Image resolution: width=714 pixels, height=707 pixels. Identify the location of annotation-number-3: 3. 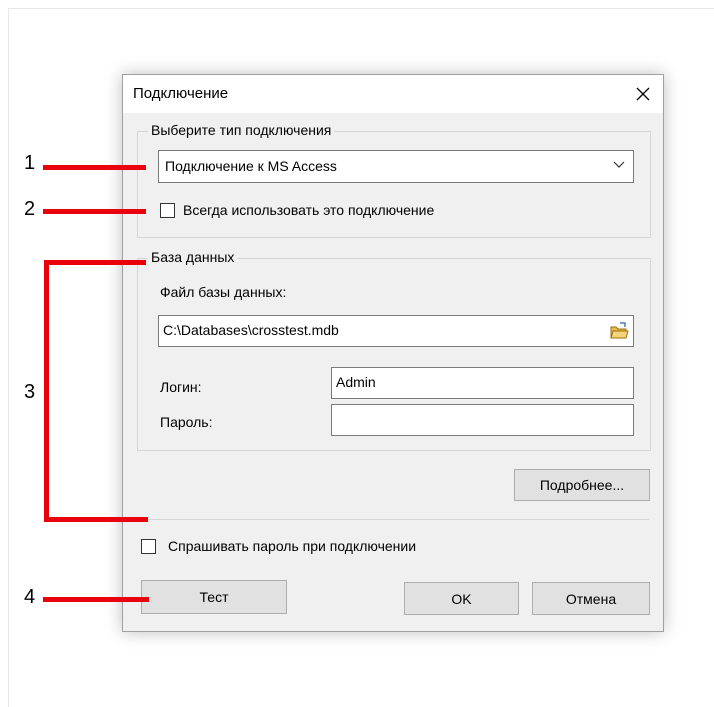
(30, 392).